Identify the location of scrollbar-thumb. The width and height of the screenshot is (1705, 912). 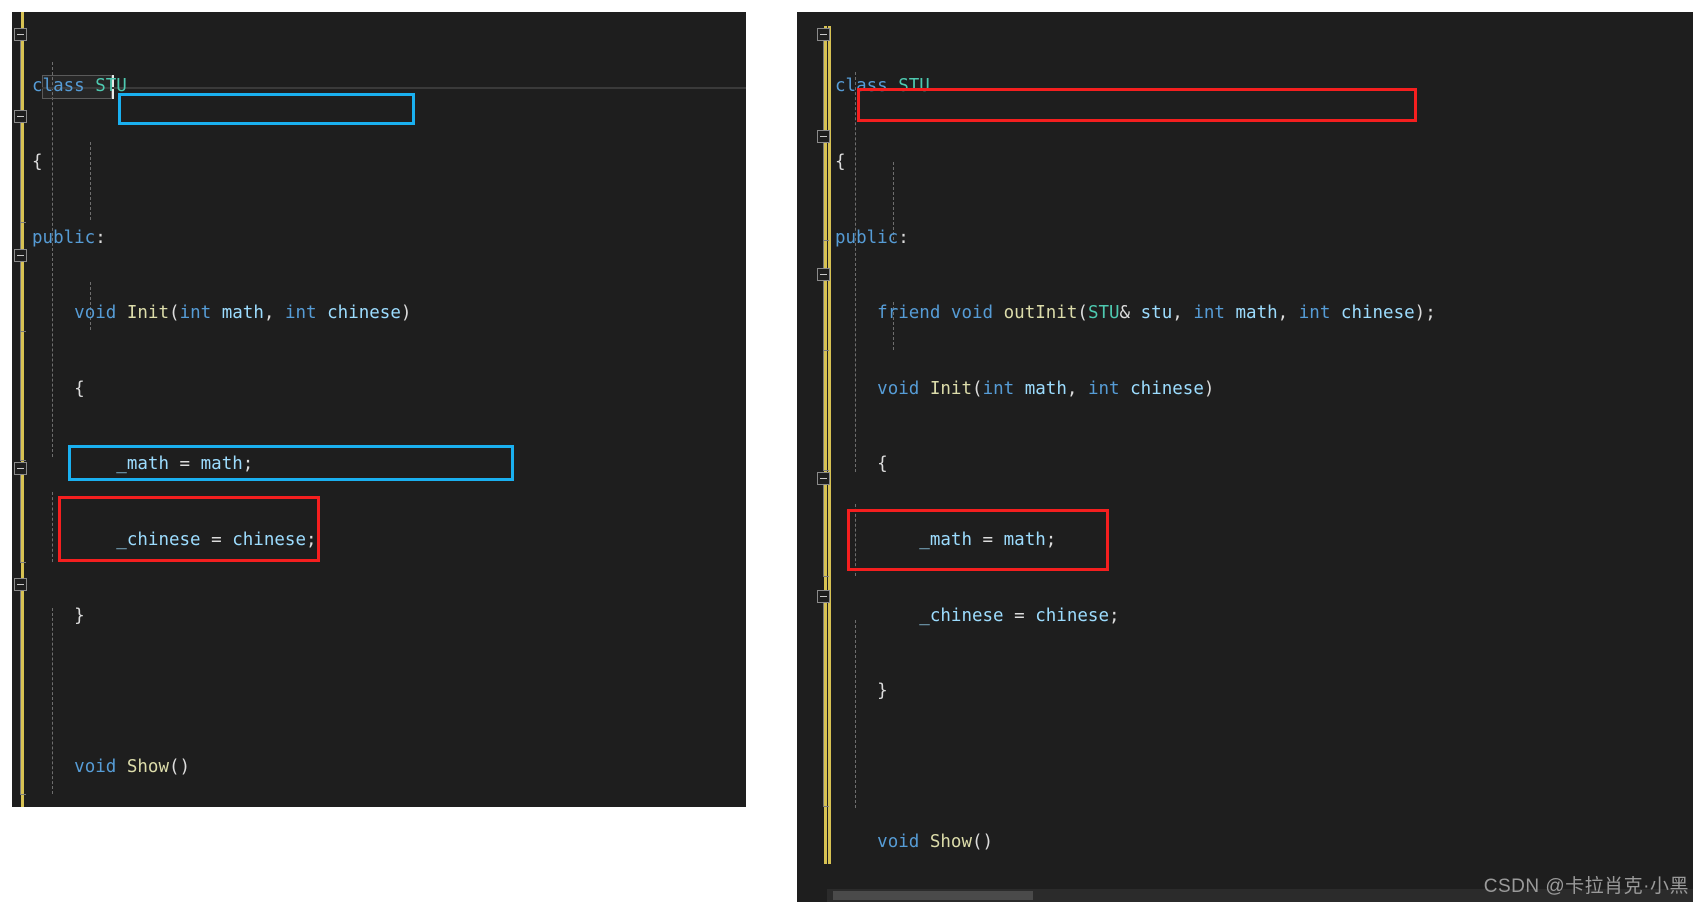
(933, 895).